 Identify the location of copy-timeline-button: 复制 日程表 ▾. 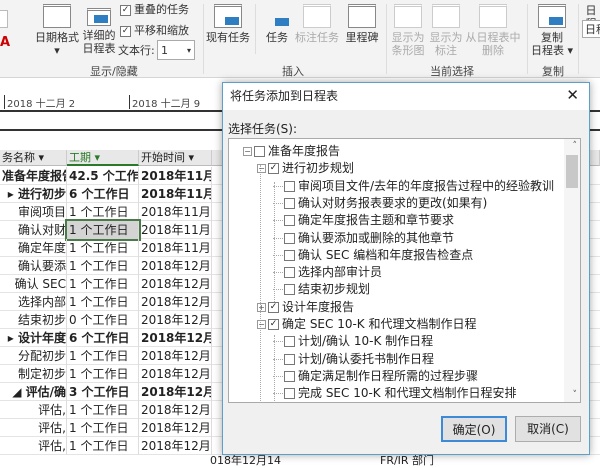
(552, 30).